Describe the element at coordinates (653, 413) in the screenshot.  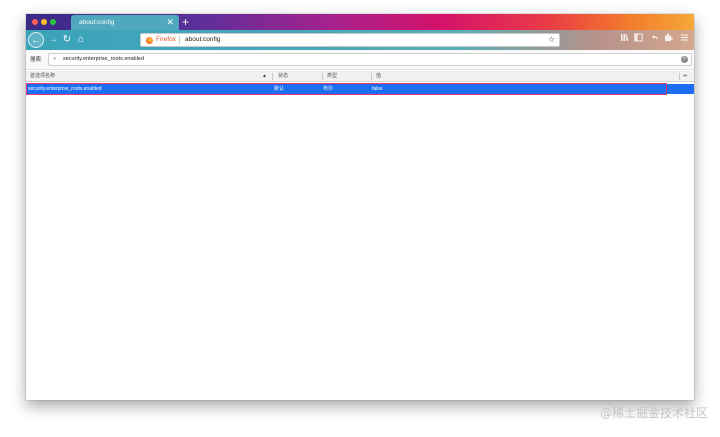
I see `watermark: @稀土掘金技术社区` at that location.